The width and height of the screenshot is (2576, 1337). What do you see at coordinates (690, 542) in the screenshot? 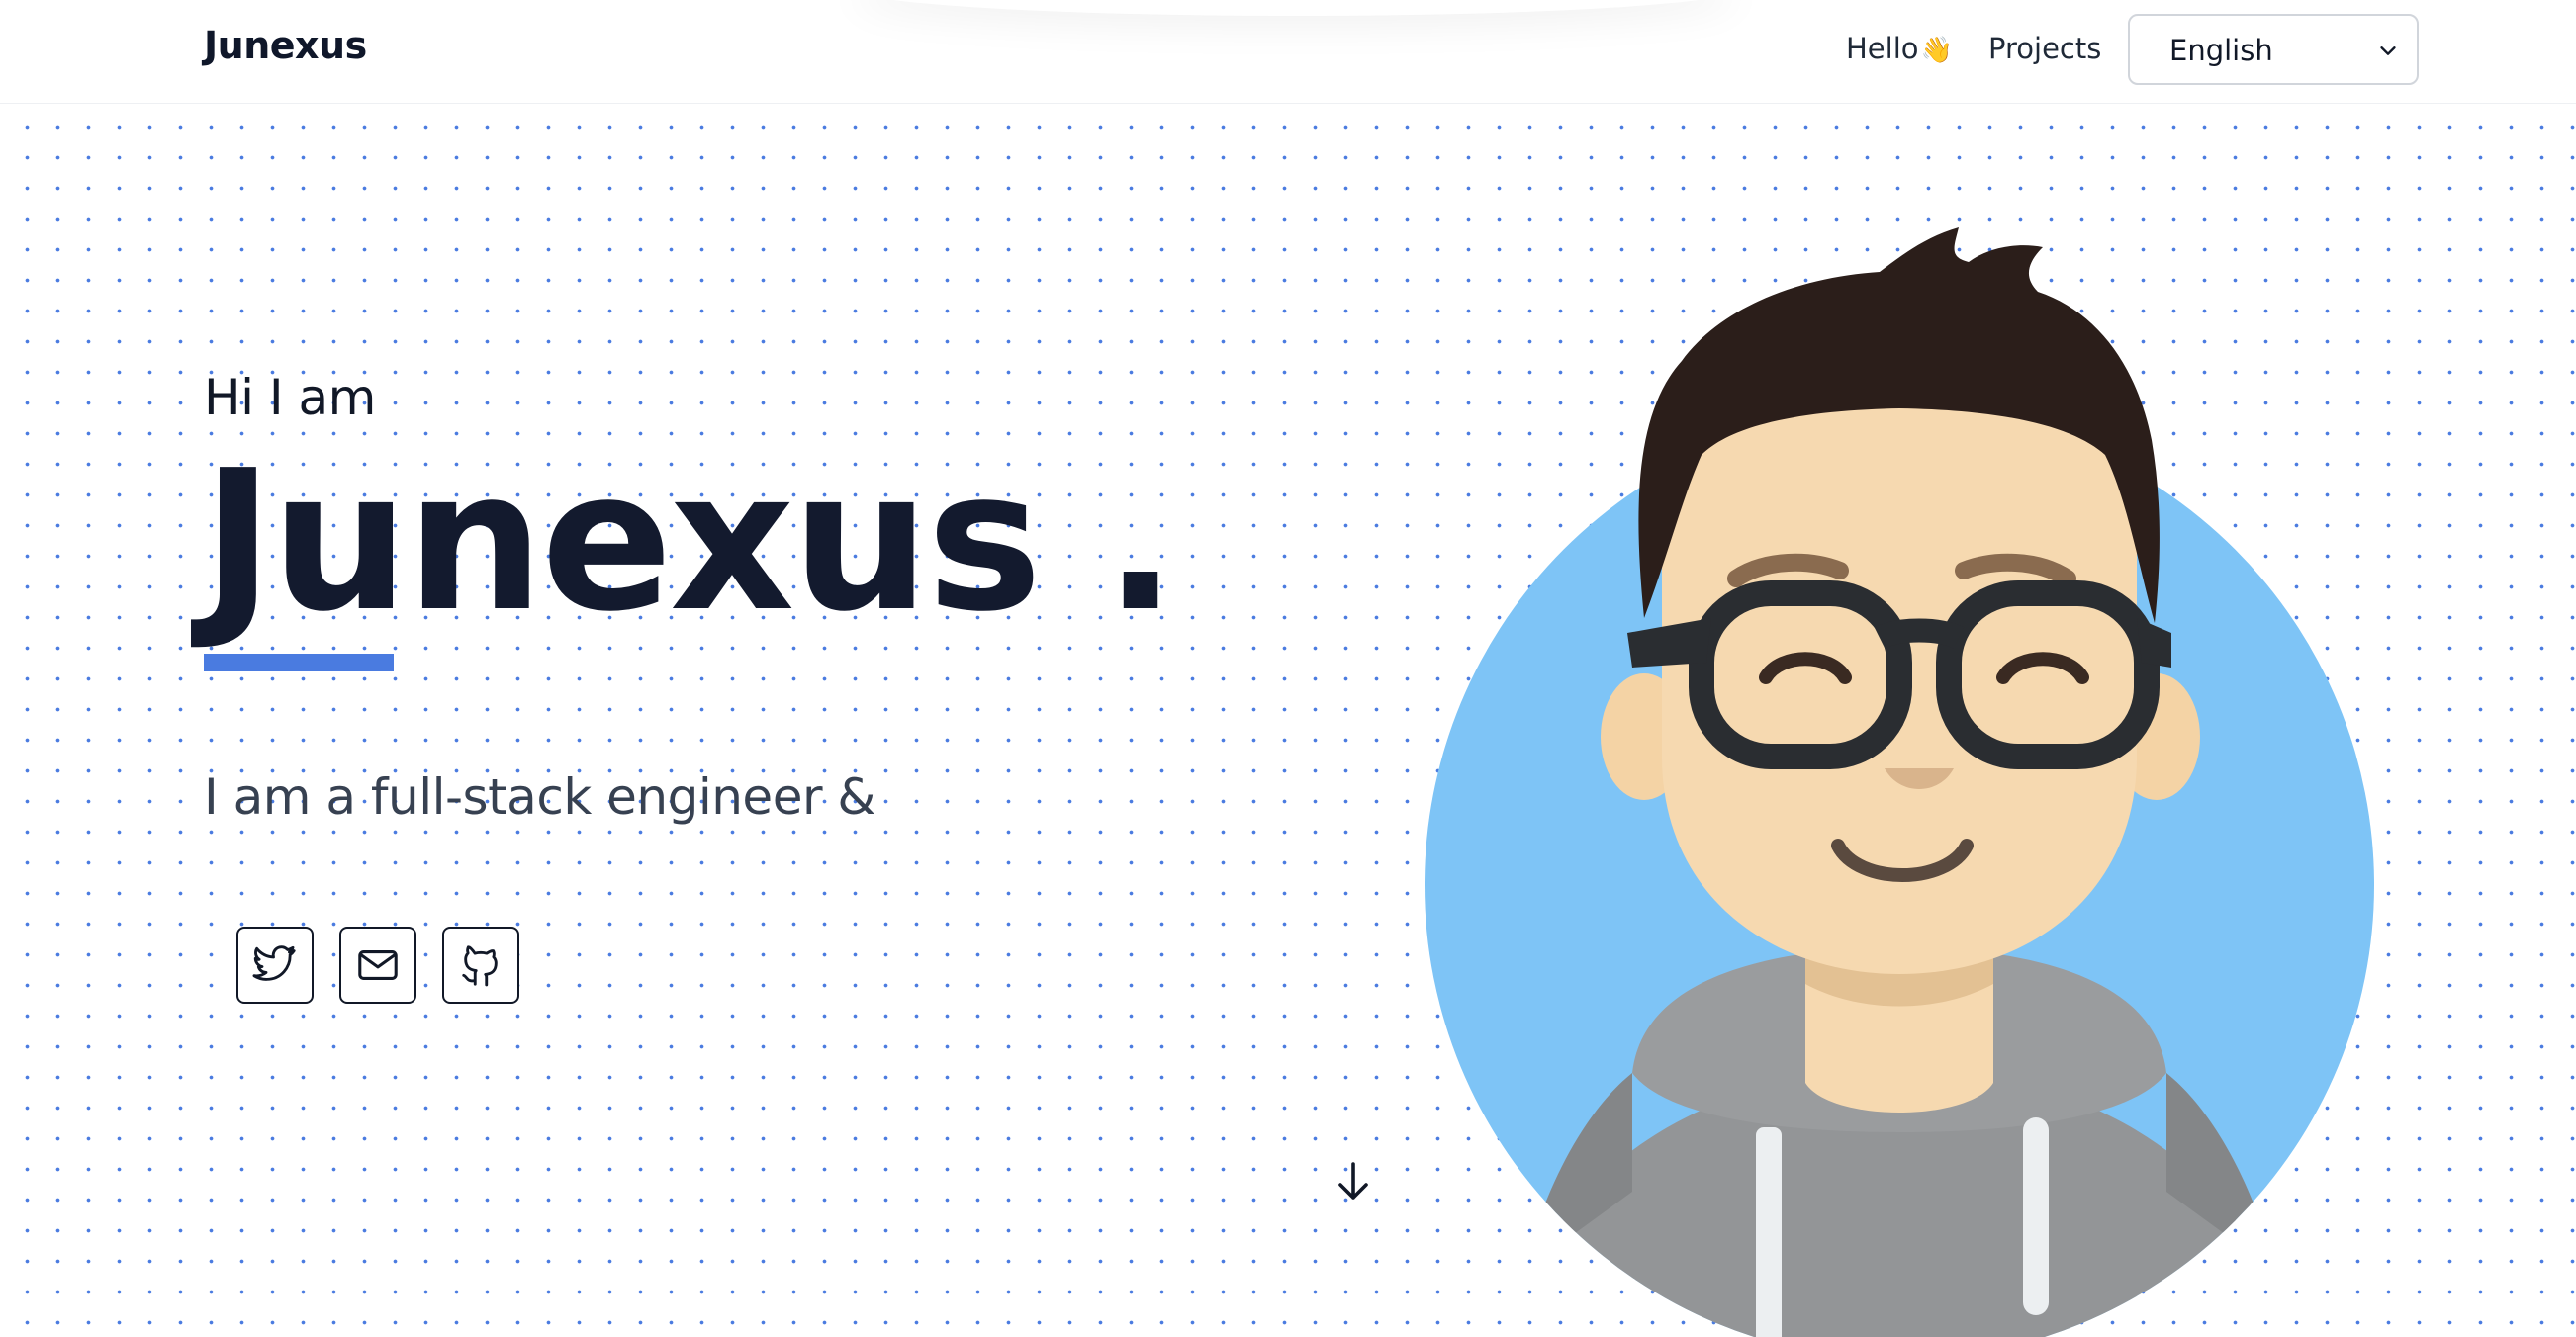
I see `hero-name: Junexus .` at bounding box center [690, 542].